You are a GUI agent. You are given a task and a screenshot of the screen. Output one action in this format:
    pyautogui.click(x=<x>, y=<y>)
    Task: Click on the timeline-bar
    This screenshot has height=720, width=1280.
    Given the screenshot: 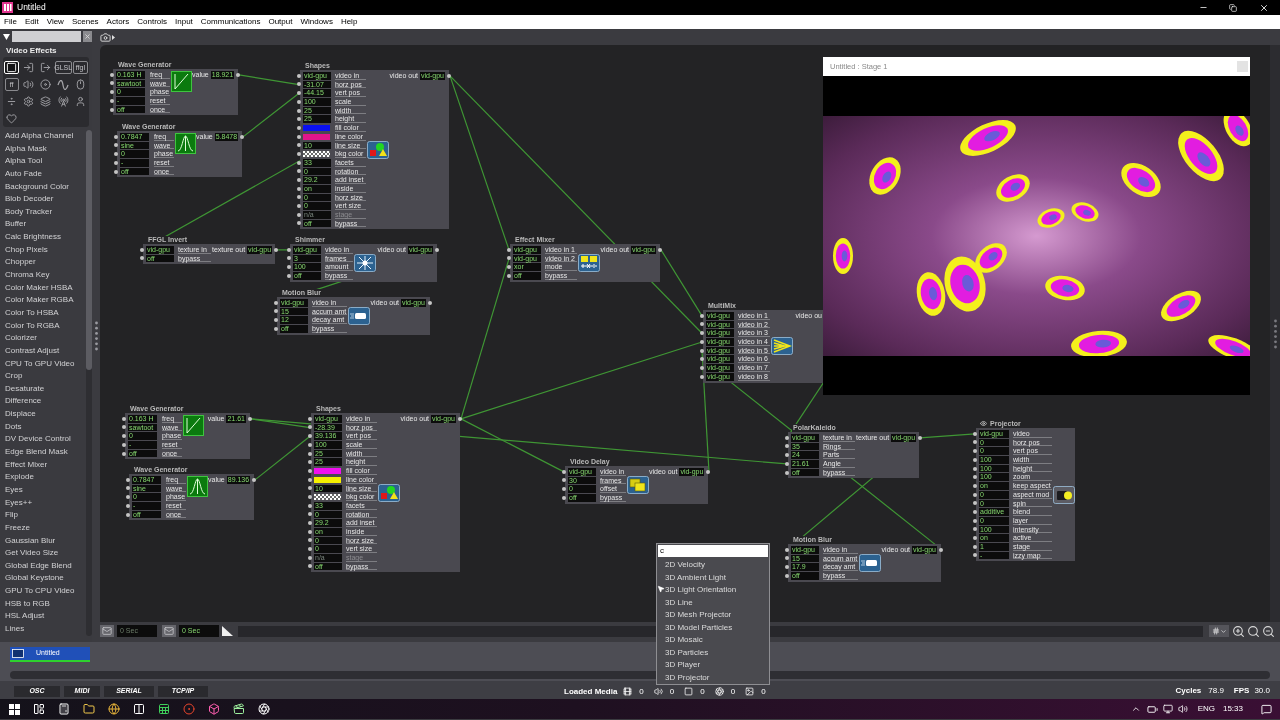 What is the action you would take?
    pyautogui.click(x=720, y=631)
    